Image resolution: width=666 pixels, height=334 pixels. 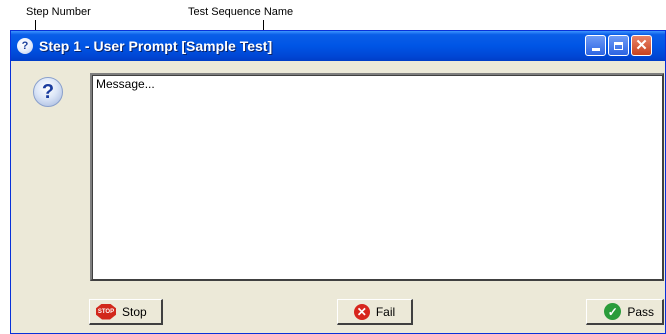 What do you see at coordinates (25, 46) in the screenshot?
I see `prompt-icon: ?` at bounding box center [25, 46].